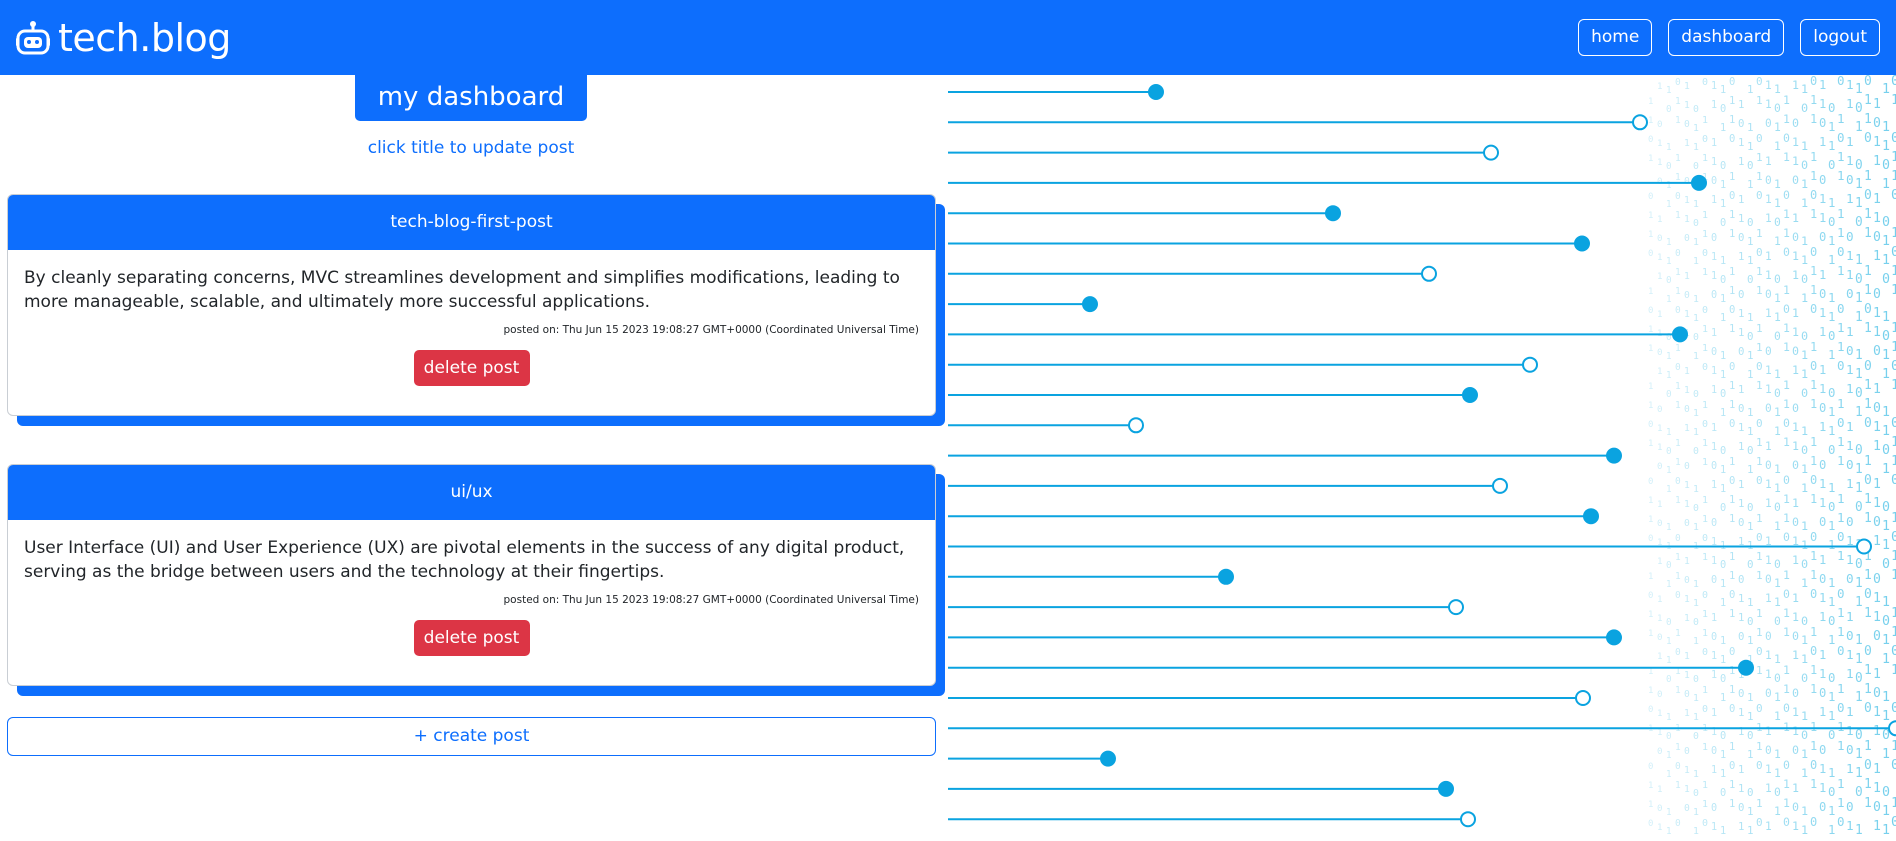  What do you see at coordinates (123, 38) in the screenshot?
I see `brand: tech.blog` at bounding box center [123, 38].